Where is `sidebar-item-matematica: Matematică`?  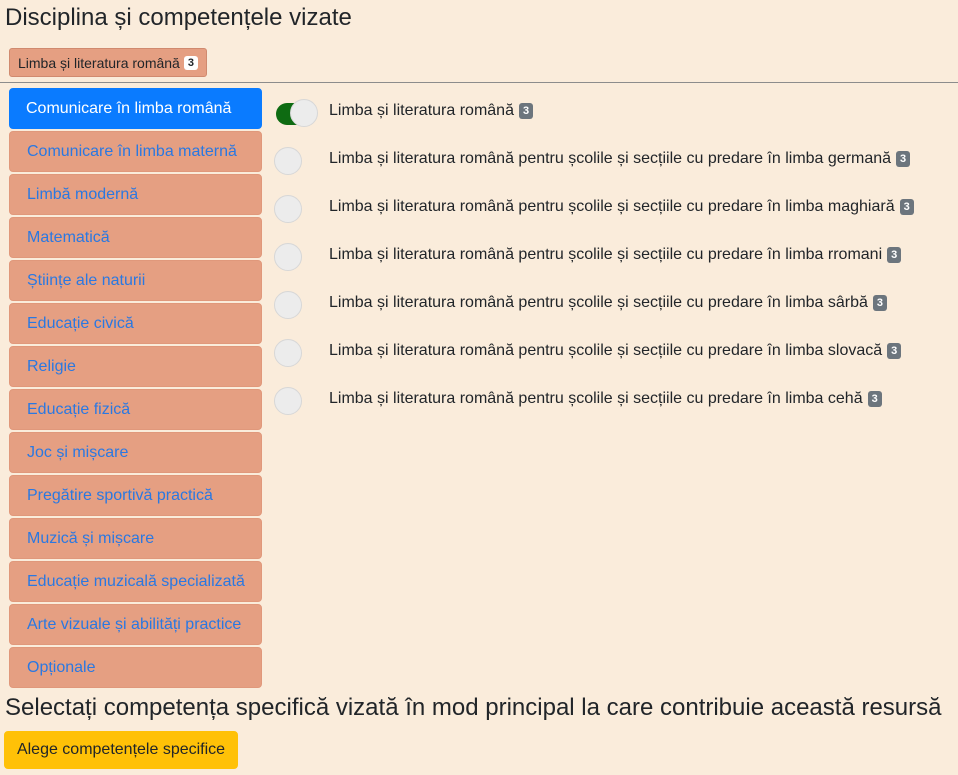
sidebar-item-matematica: Matematică is located at coordinates (135, 237).